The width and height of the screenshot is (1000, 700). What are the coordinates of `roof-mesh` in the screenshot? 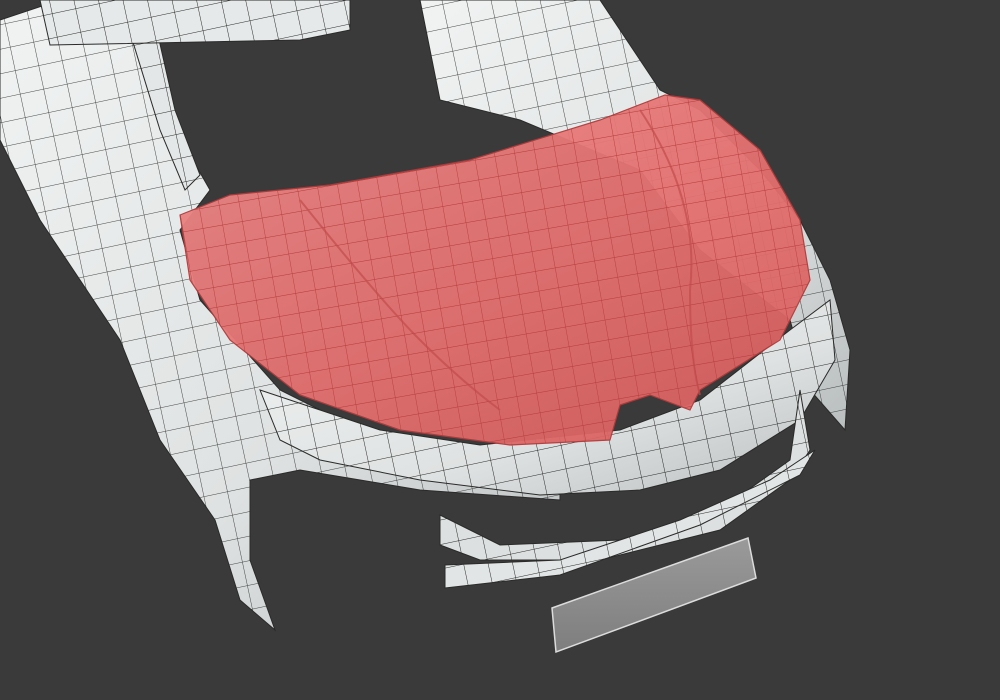 It's located at (195, 23).